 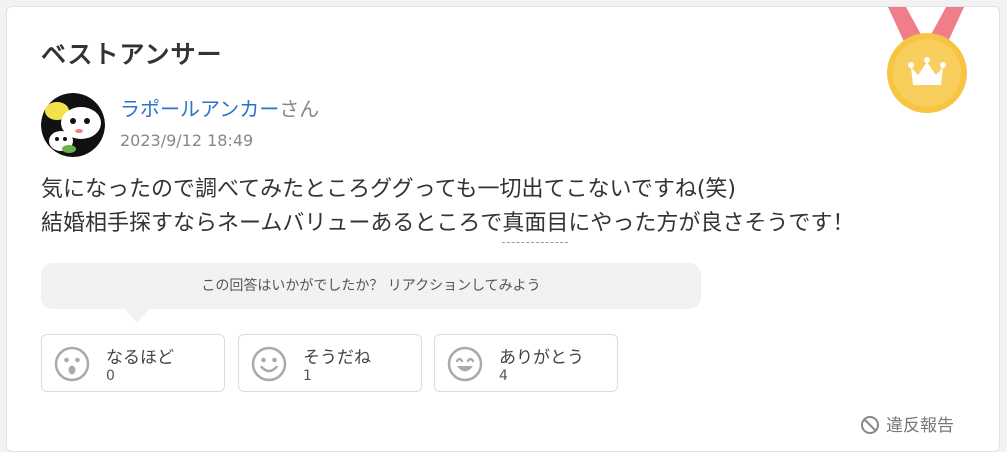 I want to click on answer-line-2: 結婚相手探すならネームバリューあるところで真面目にやった方が良さそうです！, so click(x=448, y=225).